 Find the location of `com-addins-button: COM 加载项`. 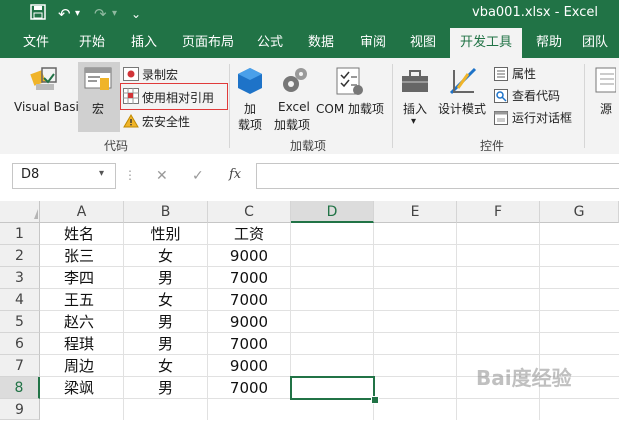

com-addins-button: COM 加载项 is located at coordinates (350, 108).